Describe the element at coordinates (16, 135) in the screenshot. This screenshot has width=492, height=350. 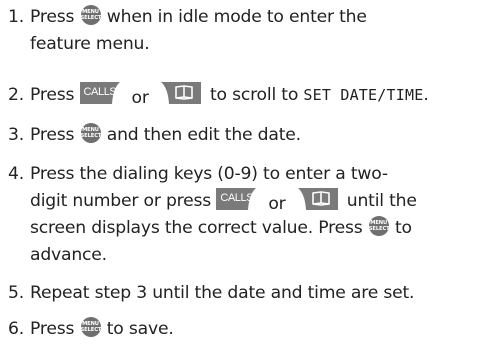
I see `step-number: 3.` at that location.